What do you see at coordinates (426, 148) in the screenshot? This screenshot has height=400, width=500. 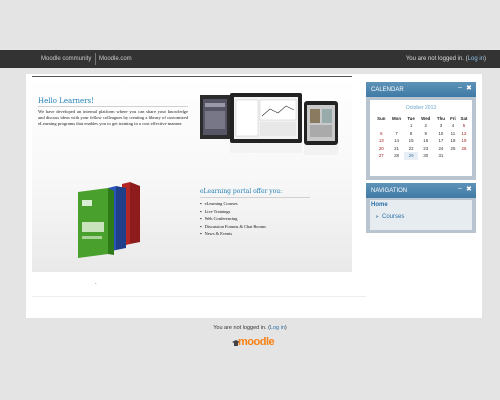 I see `calendar-day: 23` at bounding box center [426, 148].